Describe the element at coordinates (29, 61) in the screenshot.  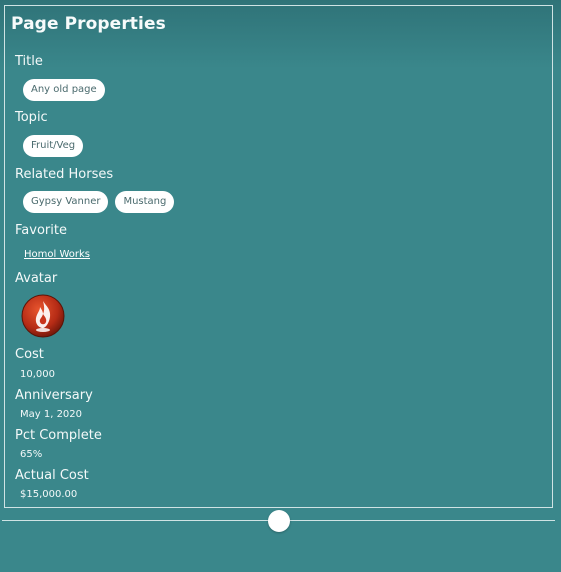
I see `title-label: Title` at that location.